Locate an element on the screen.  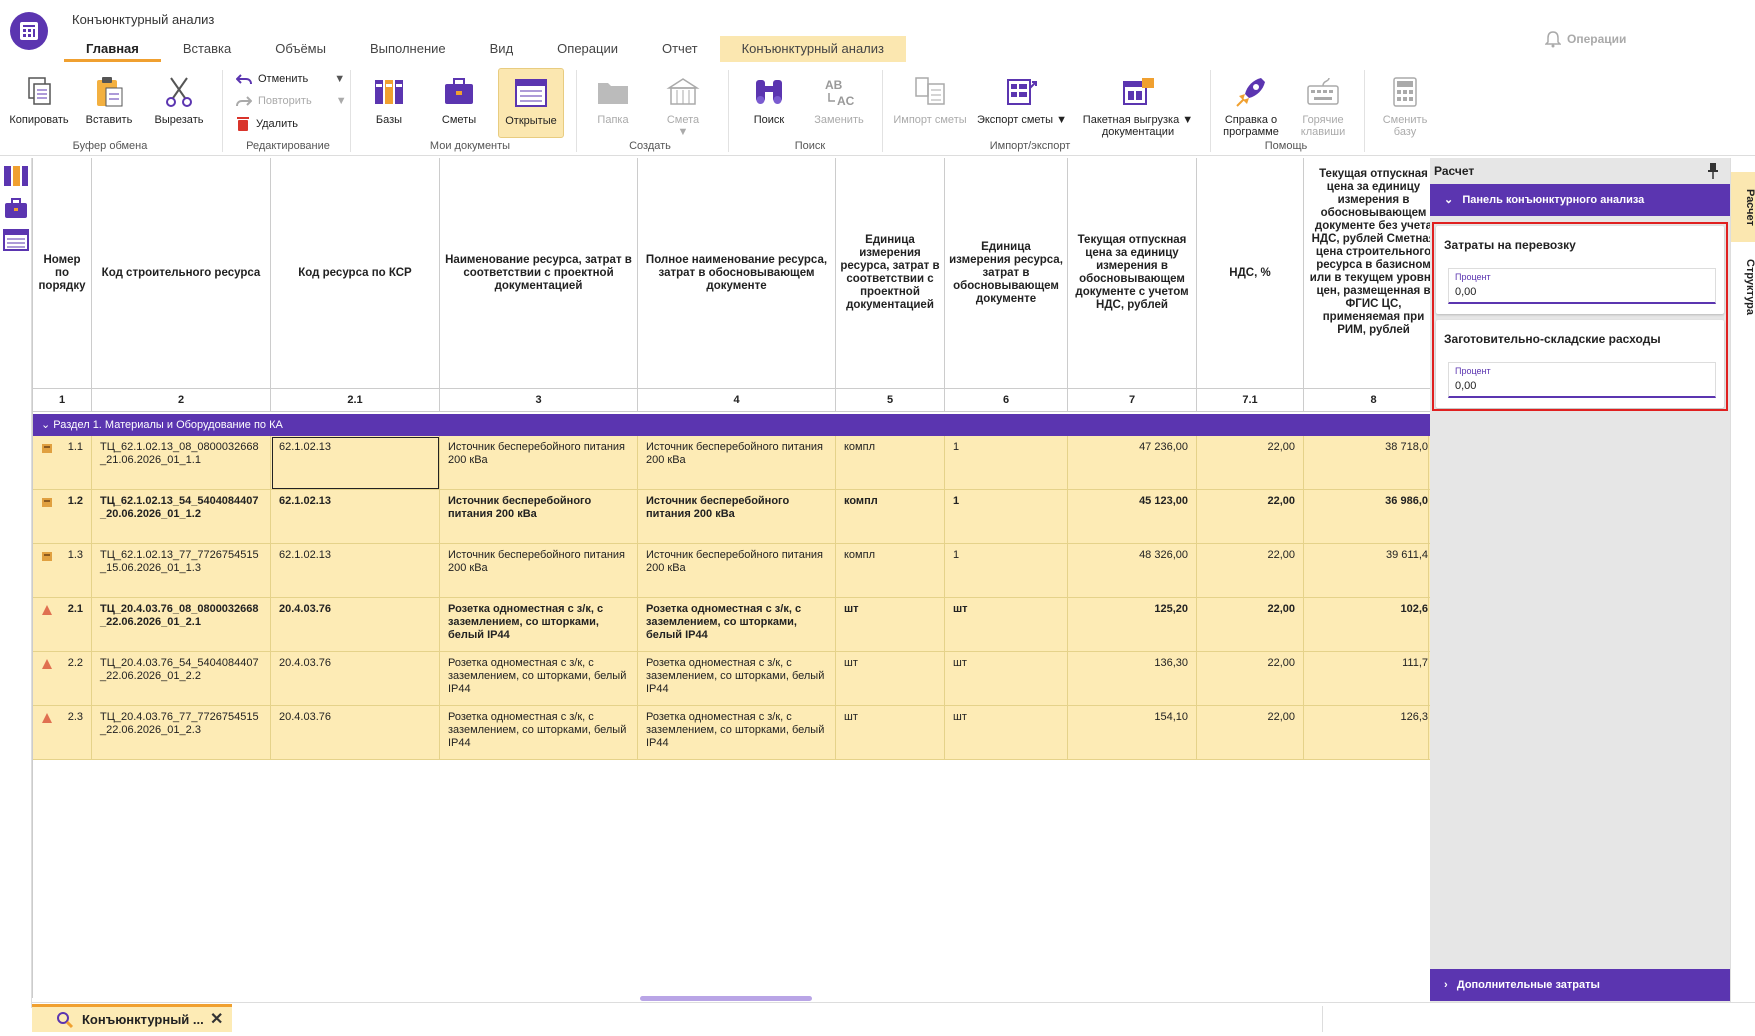
row-number-cell: 1.3 is located at coordinates (62, 571).